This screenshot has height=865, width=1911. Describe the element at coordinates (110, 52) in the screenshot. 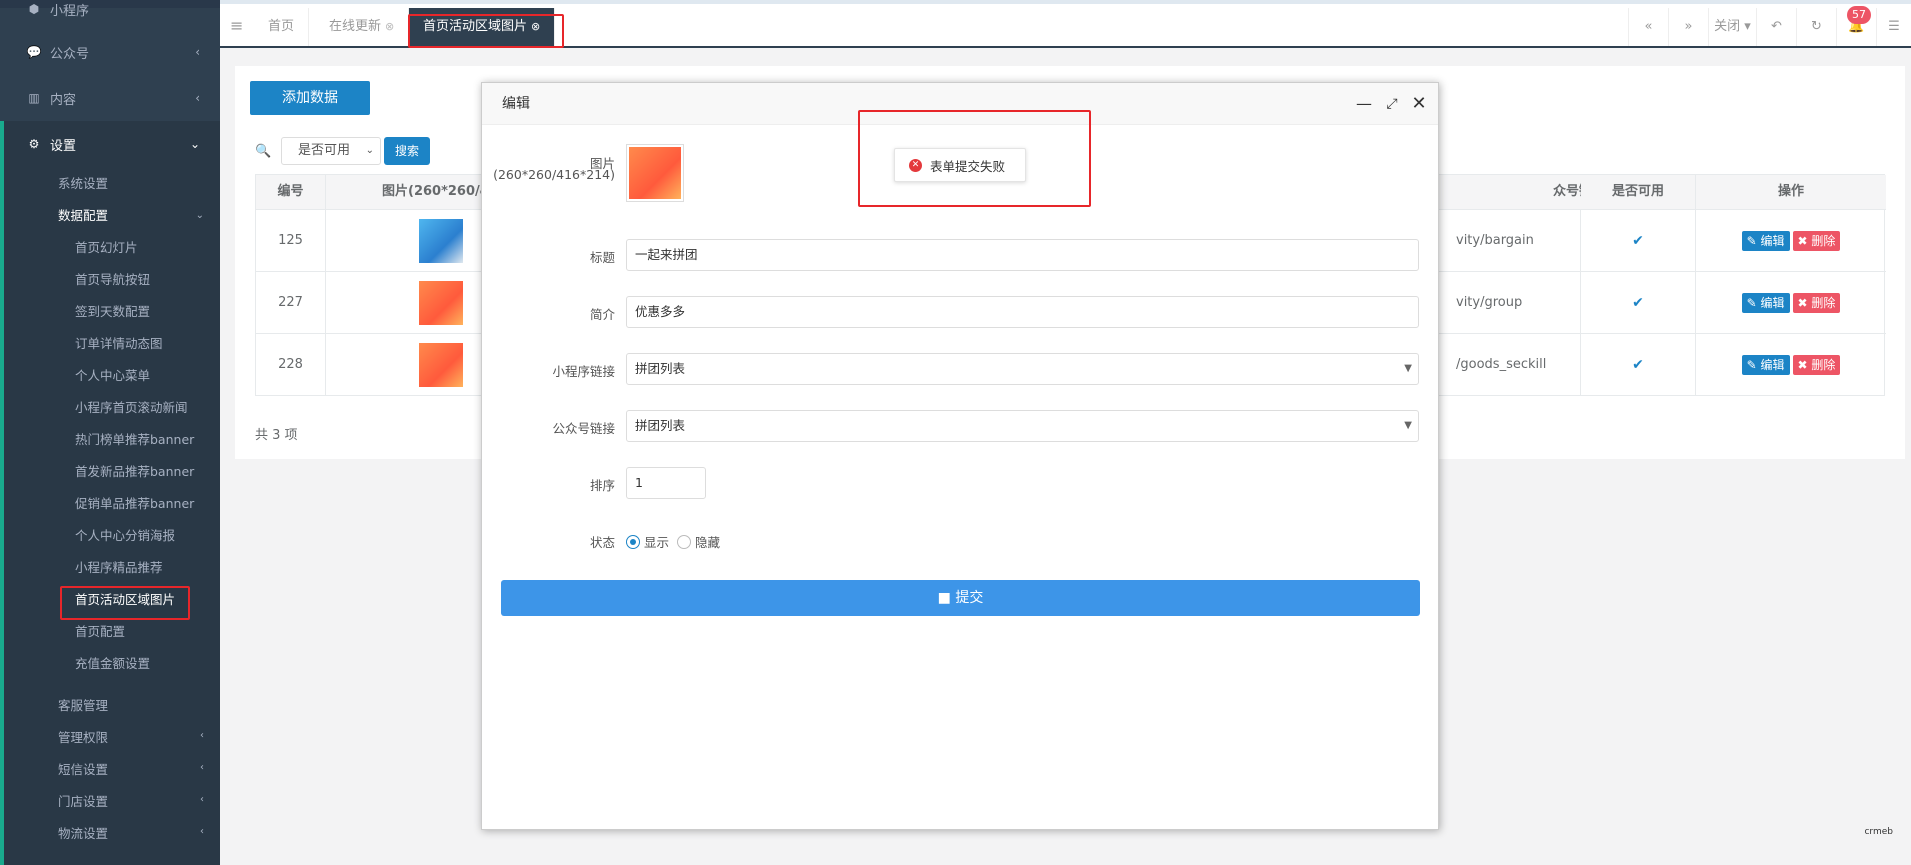

I see `sidebar-item-wechat: 💬 公众号 ‹` at that location.